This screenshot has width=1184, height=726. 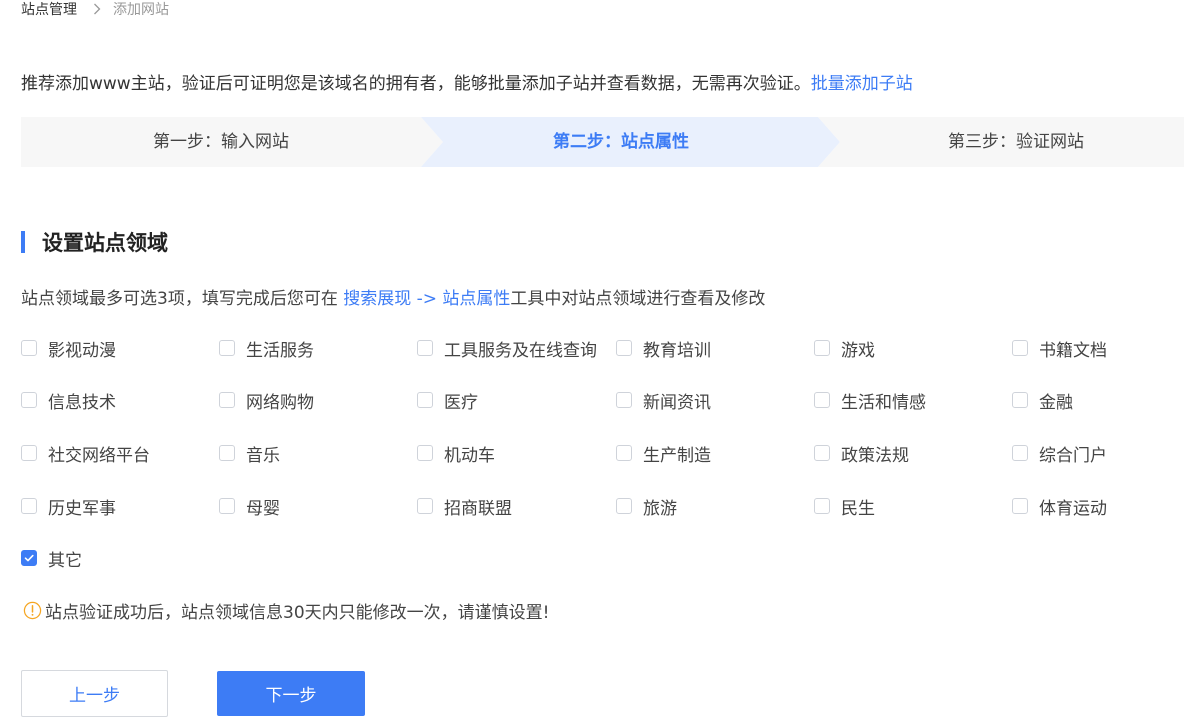 I want to click on warning-message: 站点验证成功后，站点领域信息30天内只能修改一次，请谨慎设置!, so click(x=286, y=610).